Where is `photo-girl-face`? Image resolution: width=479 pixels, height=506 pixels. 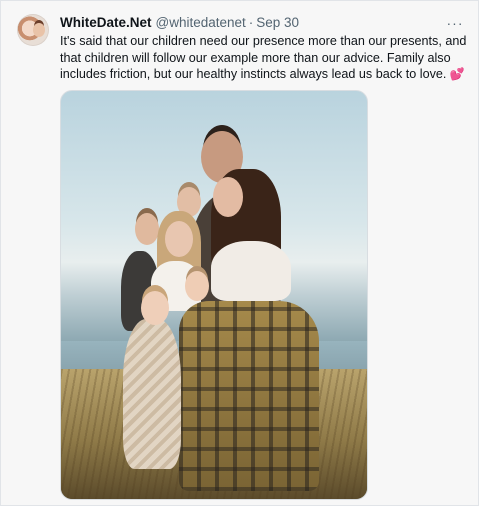
photo-girl-face is located at coordinates (179, 239).